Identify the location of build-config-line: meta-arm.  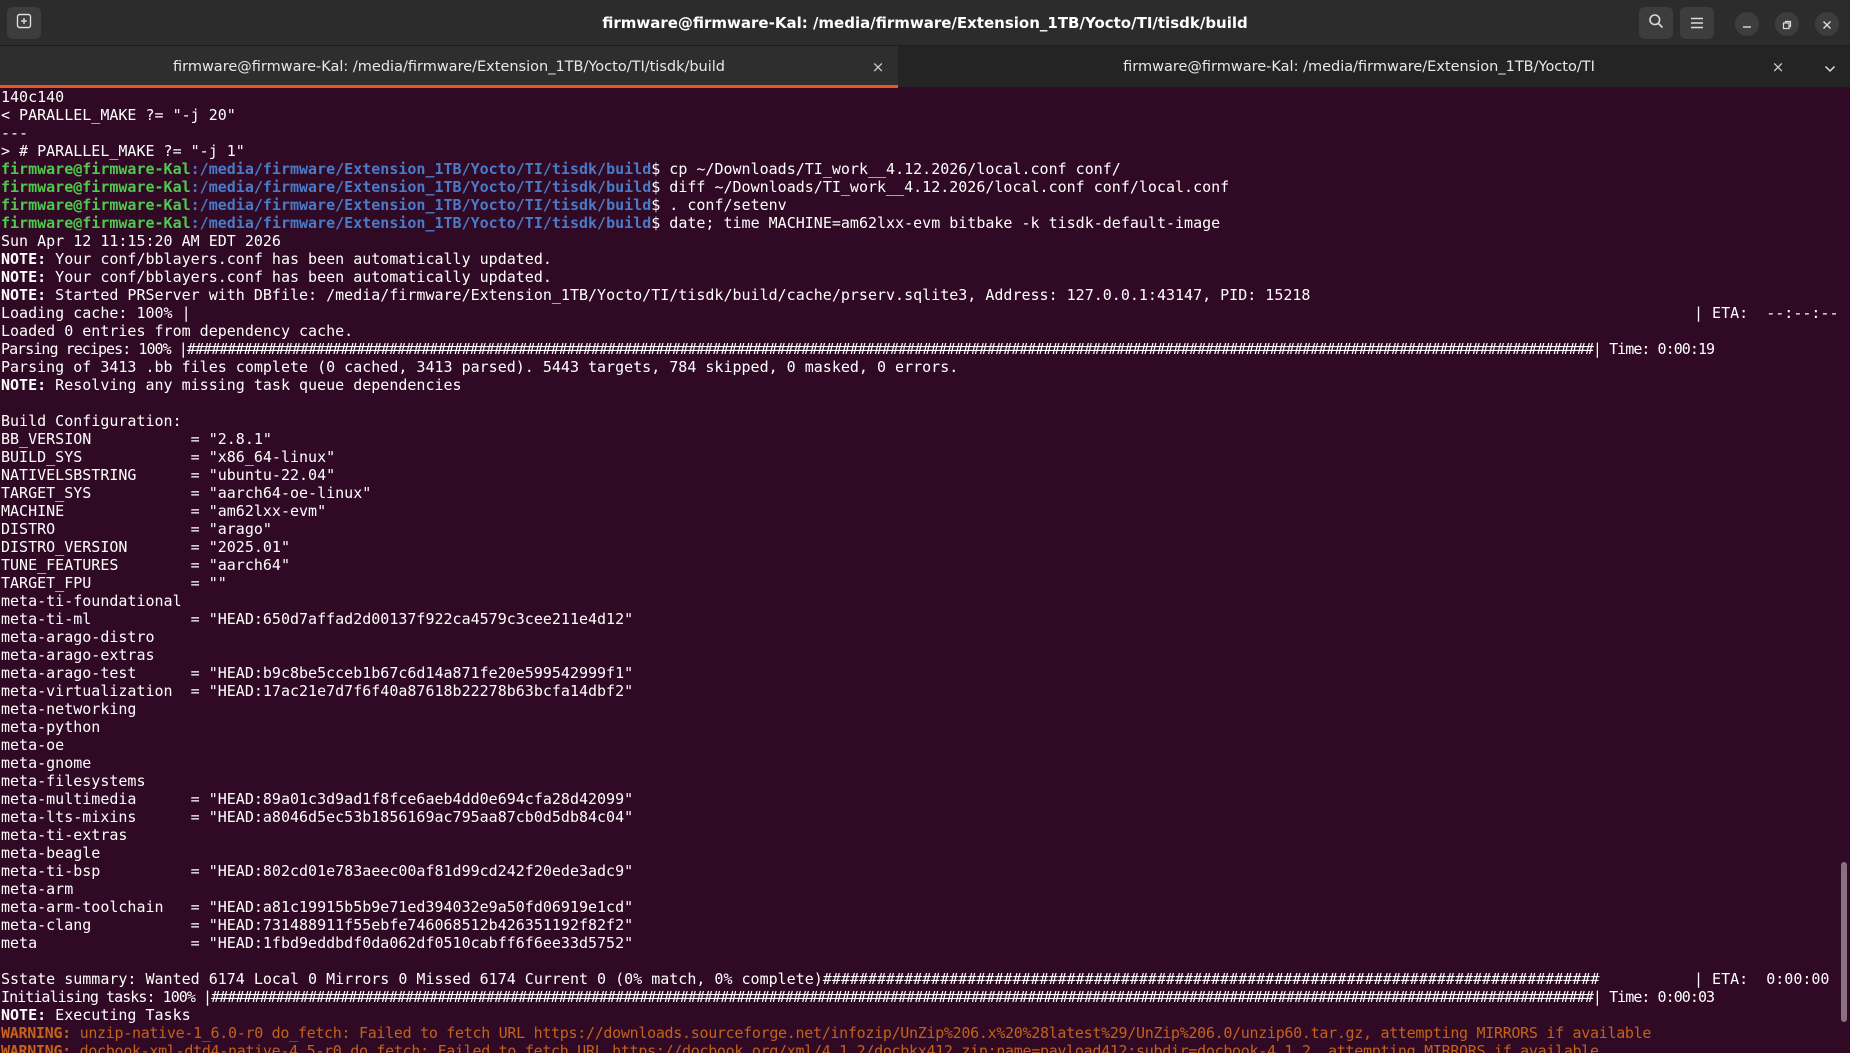
(37, 889).